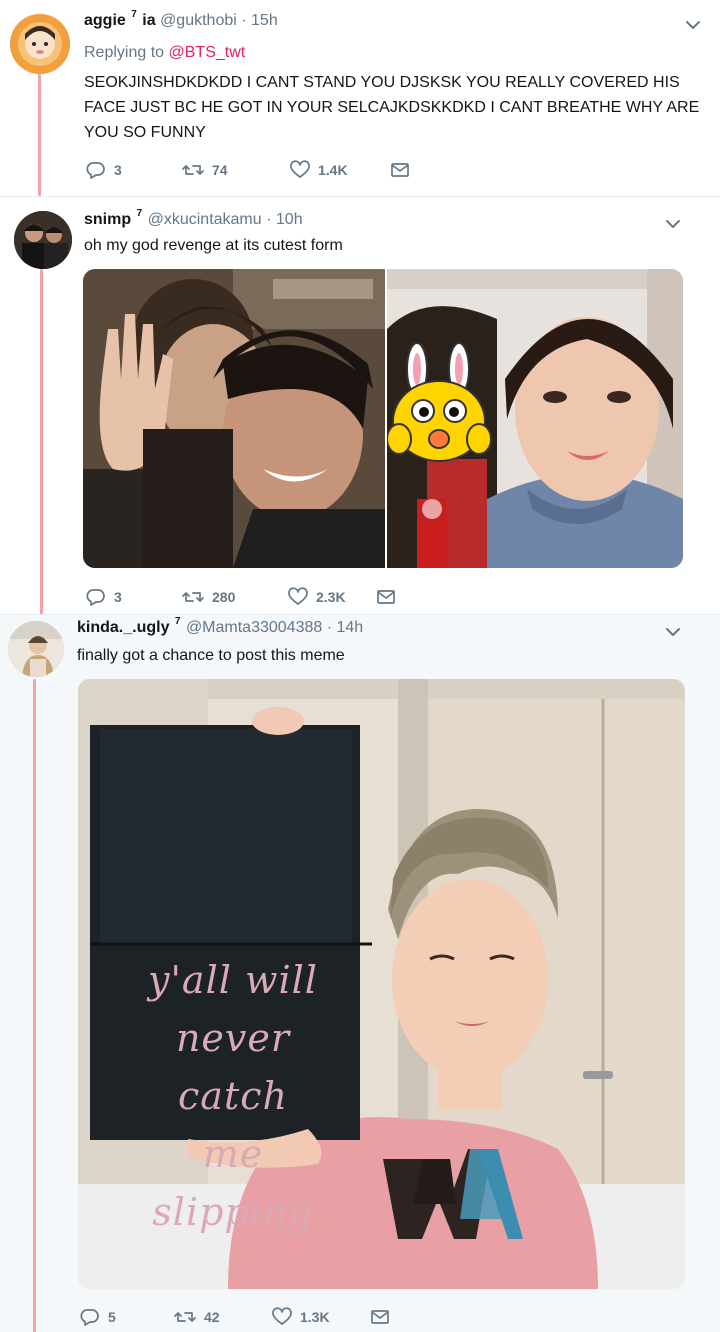 The image size is (720, 1332). Describe the element at coordinates (224, 597) in the screenshot. I see `retweet-count: 280` at that location.